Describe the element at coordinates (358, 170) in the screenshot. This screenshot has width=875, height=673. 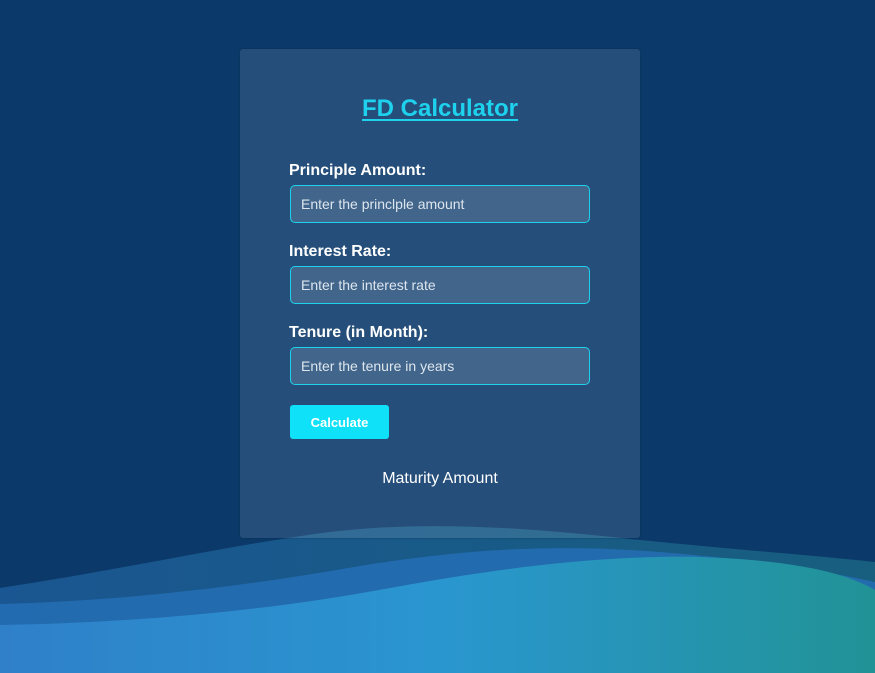
I see `principal-label: Principle Amount:` at that location.